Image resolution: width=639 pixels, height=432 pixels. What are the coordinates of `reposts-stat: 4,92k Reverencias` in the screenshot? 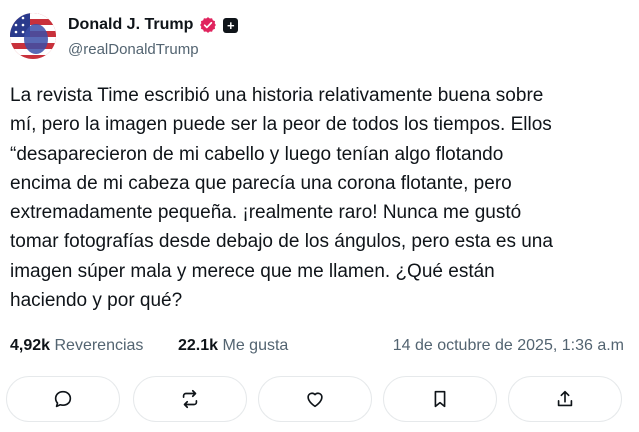 It's located at (76, 346).